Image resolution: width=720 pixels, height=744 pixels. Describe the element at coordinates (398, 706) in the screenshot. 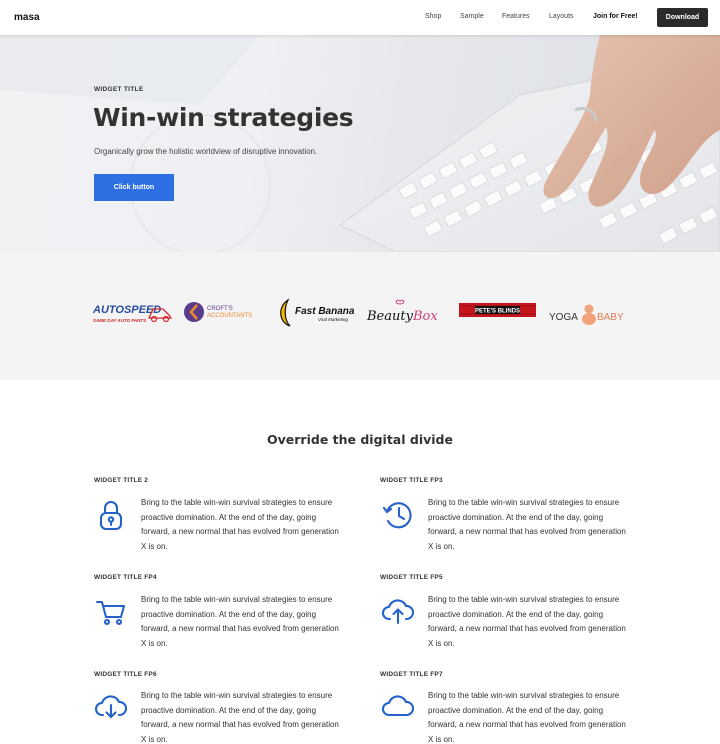

I see `cloud-icon` at that location.